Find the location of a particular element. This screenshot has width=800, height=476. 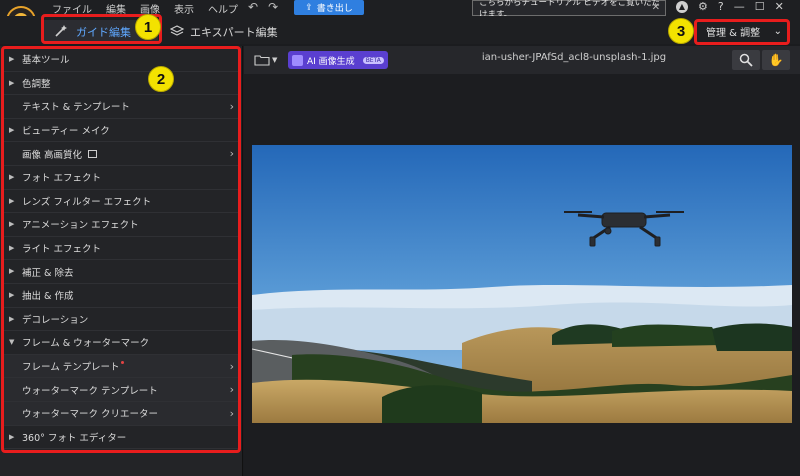

tab-guide-edit-label: ガイド編集 is located at coordinates (103, 32).